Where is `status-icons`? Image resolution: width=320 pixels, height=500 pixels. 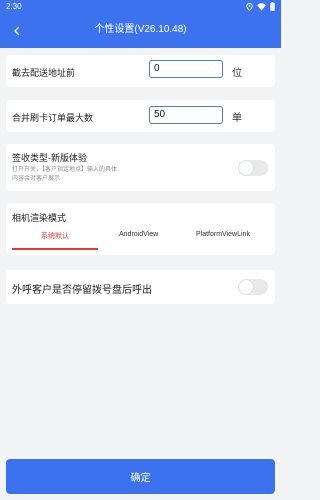
status-icons is located at coordinates (260, 7).